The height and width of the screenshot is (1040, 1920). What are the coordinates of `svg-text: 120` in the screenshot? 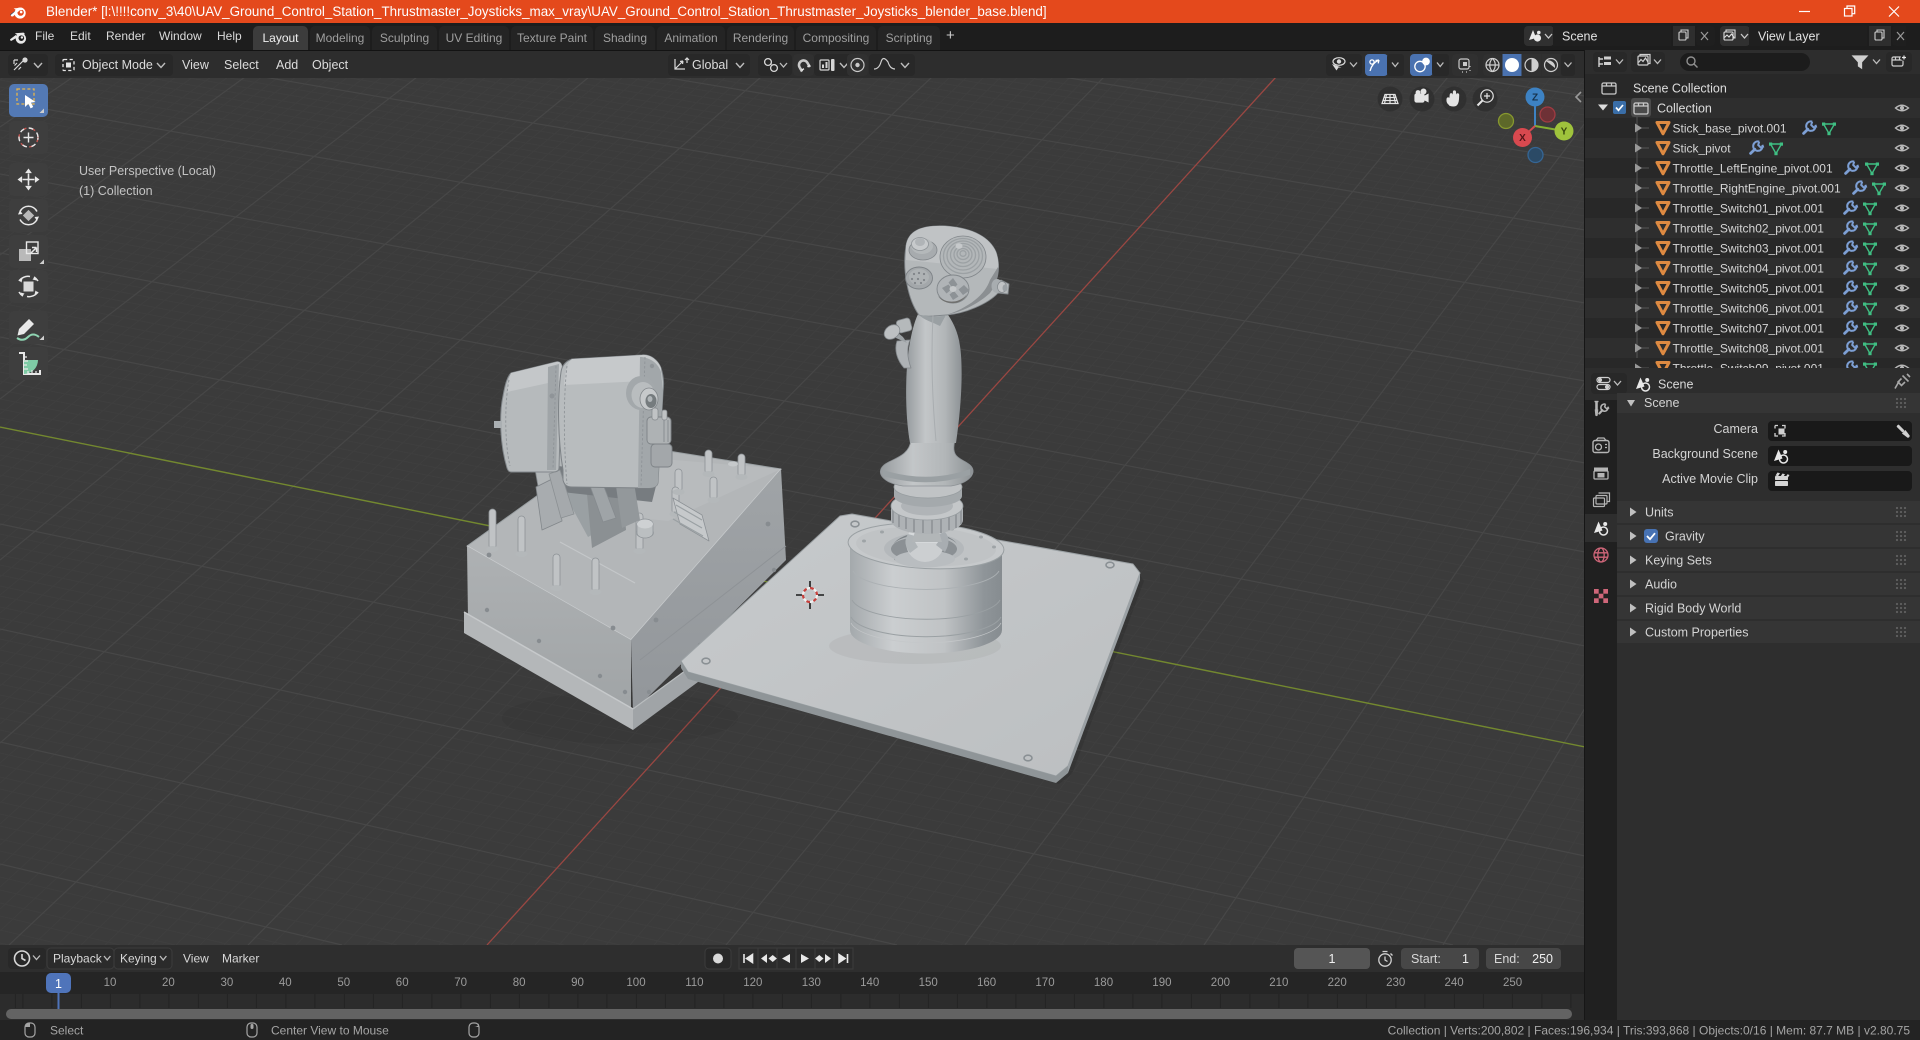 It's located at (752, 983).